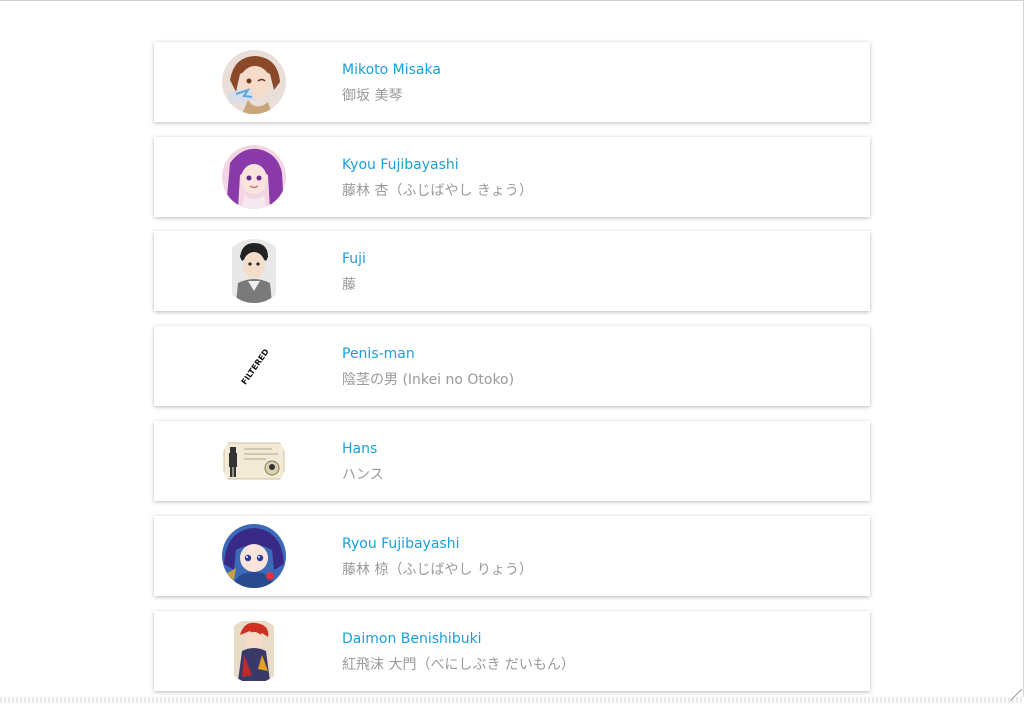  What do you see at coordinates (512, 700) in the screenshot?
I see `page-bottom-edge` at bounding box center [512, 700].